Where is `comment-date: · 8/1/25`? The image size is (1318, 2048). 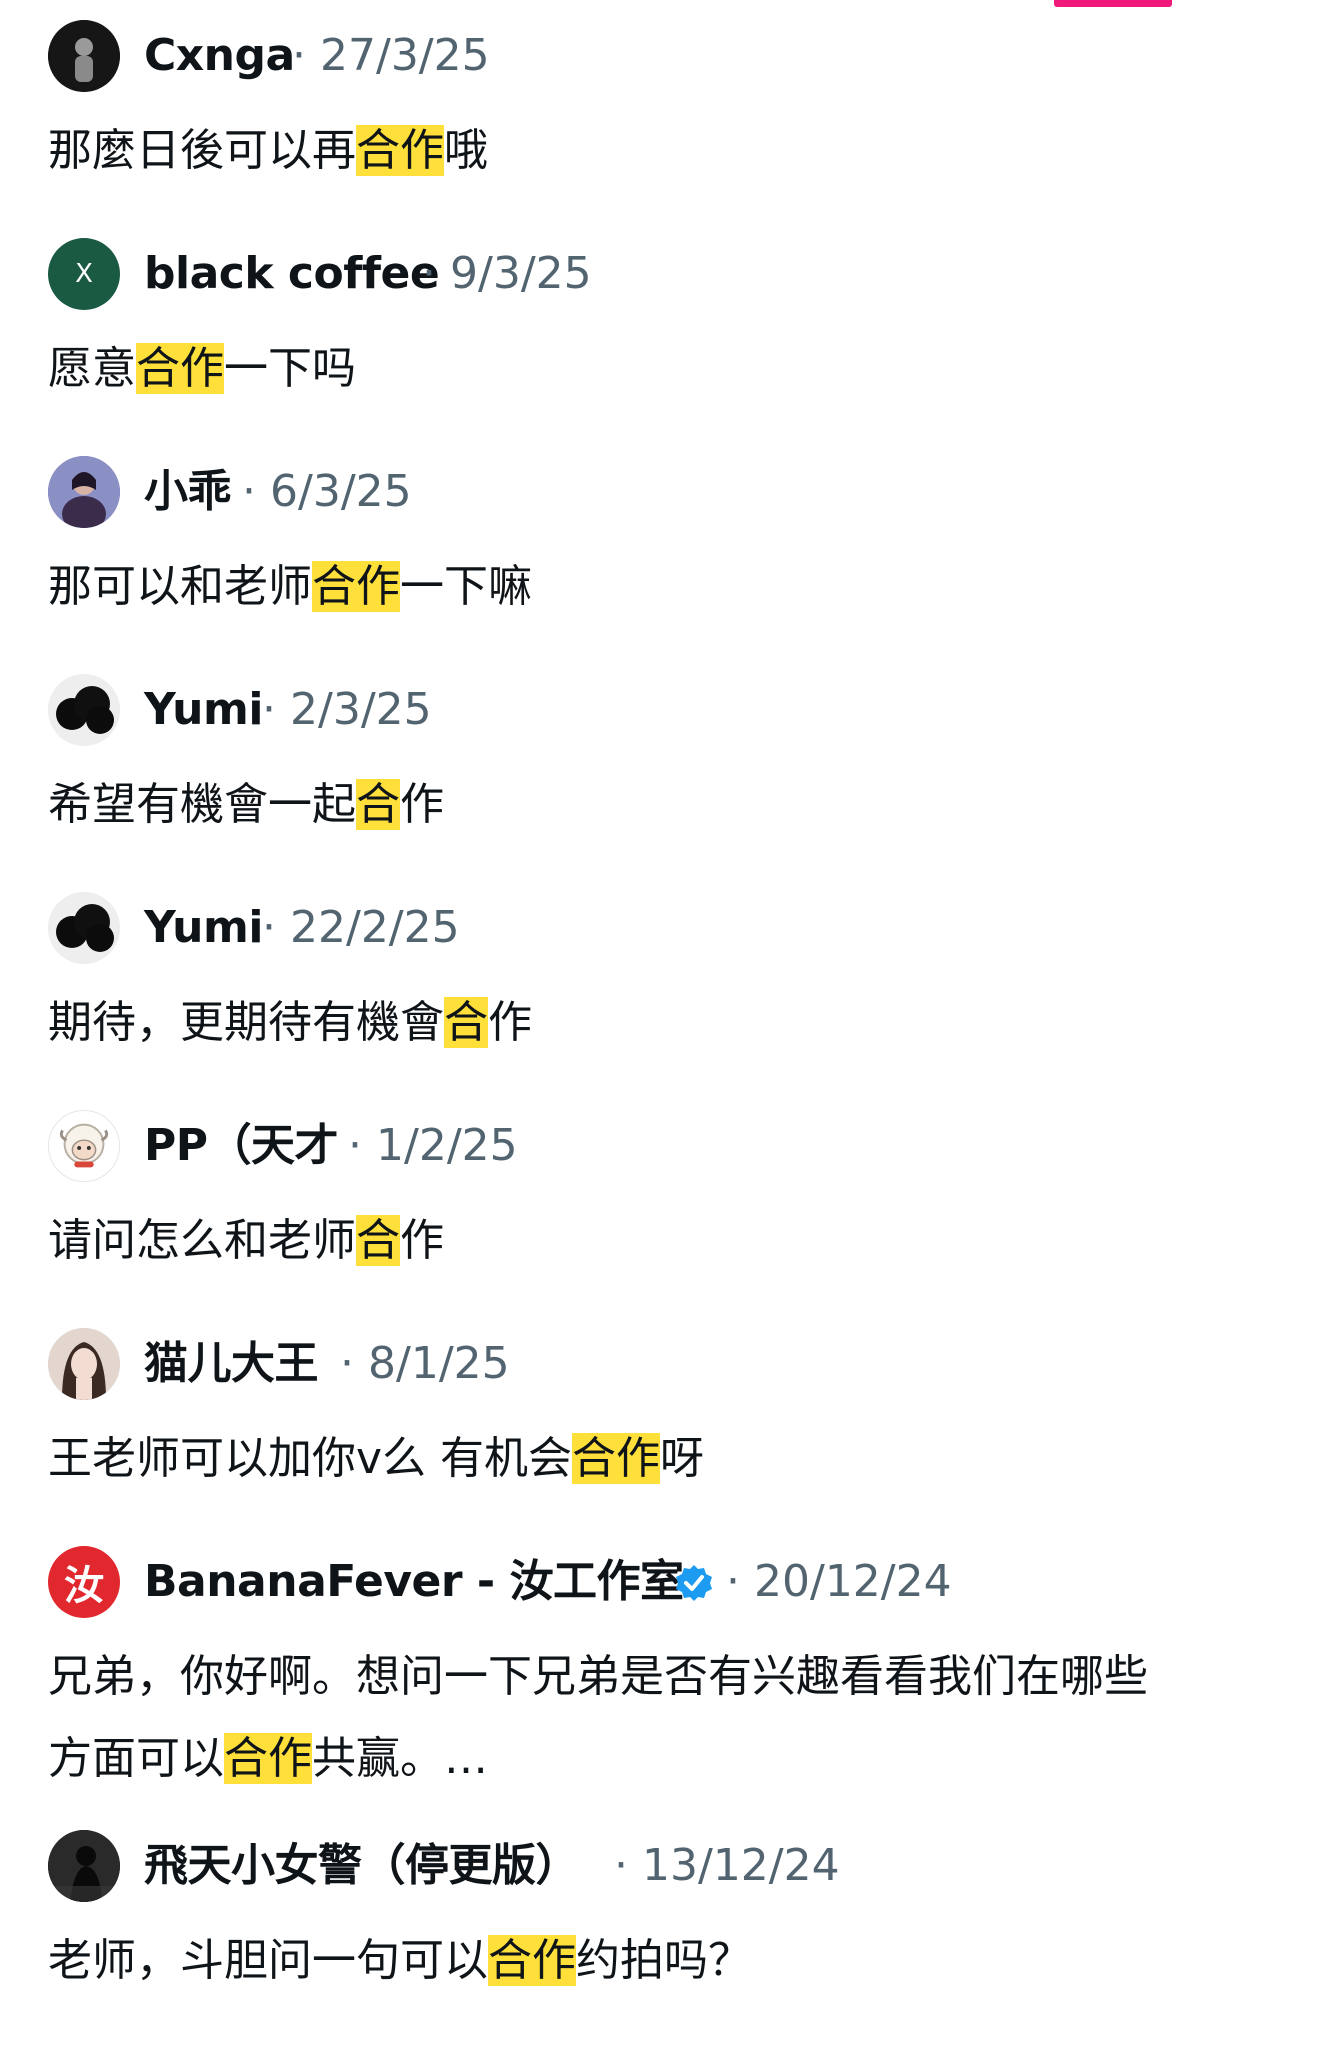
comment-date: · 8/1/25 is located at coordinates (425, 1363).